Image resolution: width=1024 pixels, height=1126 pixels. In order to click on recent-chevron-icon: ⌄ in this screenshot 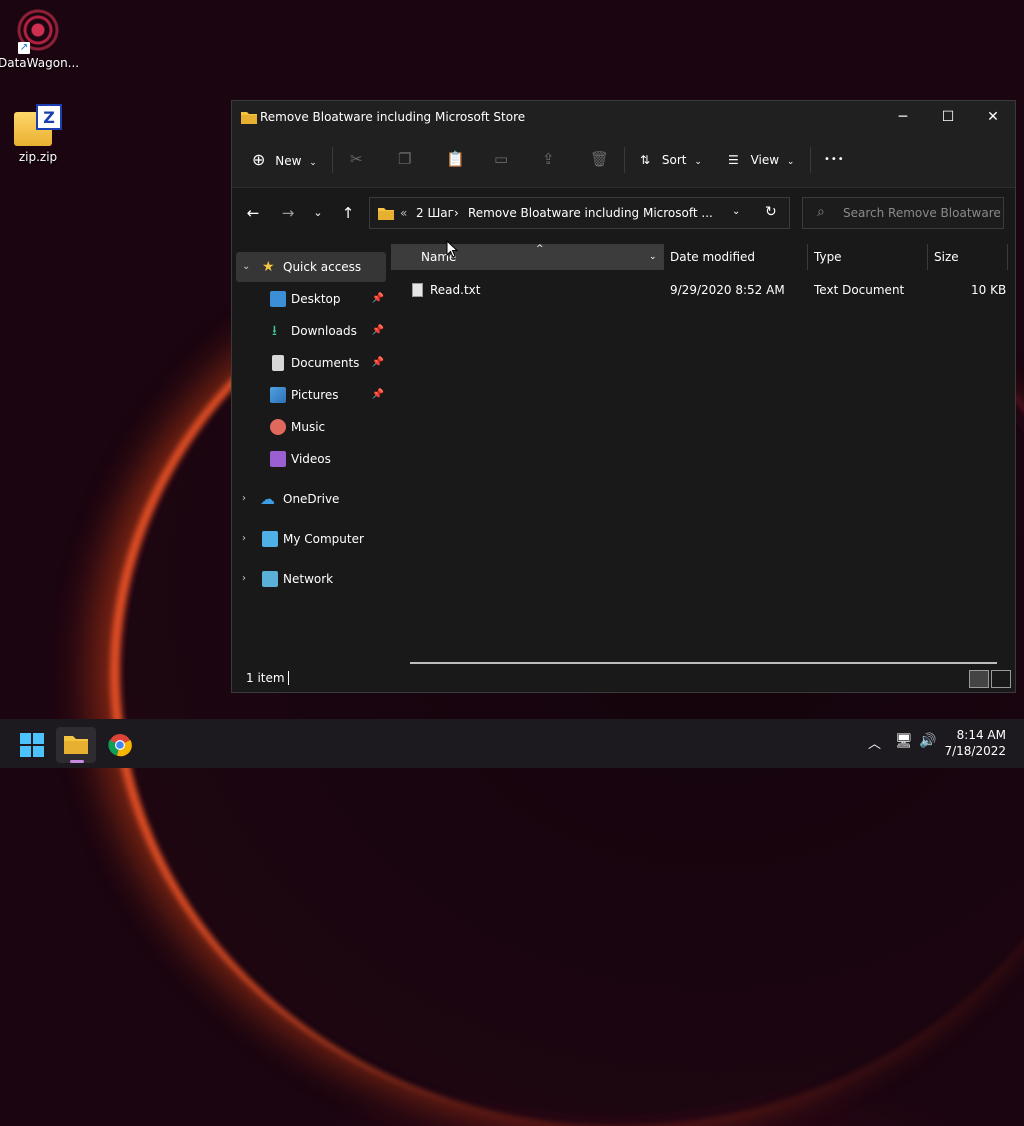, I will do `click(318, 212)`.